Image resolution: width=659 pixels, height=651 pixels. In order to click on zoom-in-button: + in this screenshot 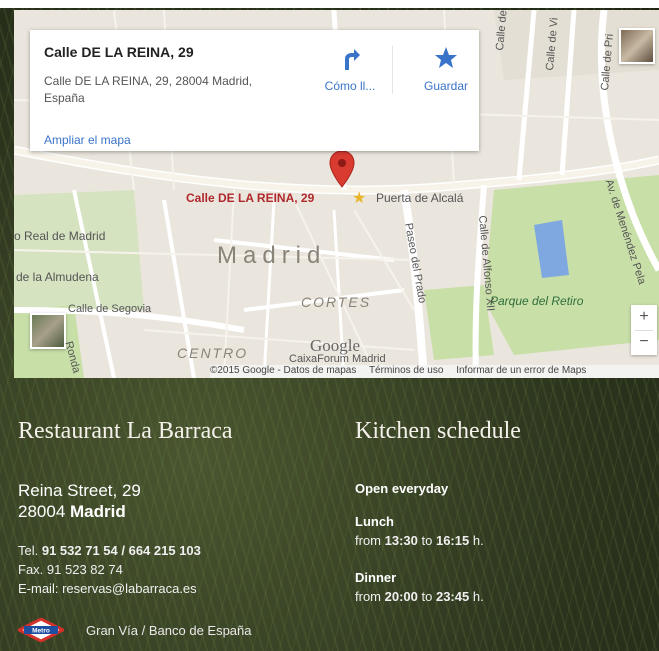, I will do `click(644, 317)`.